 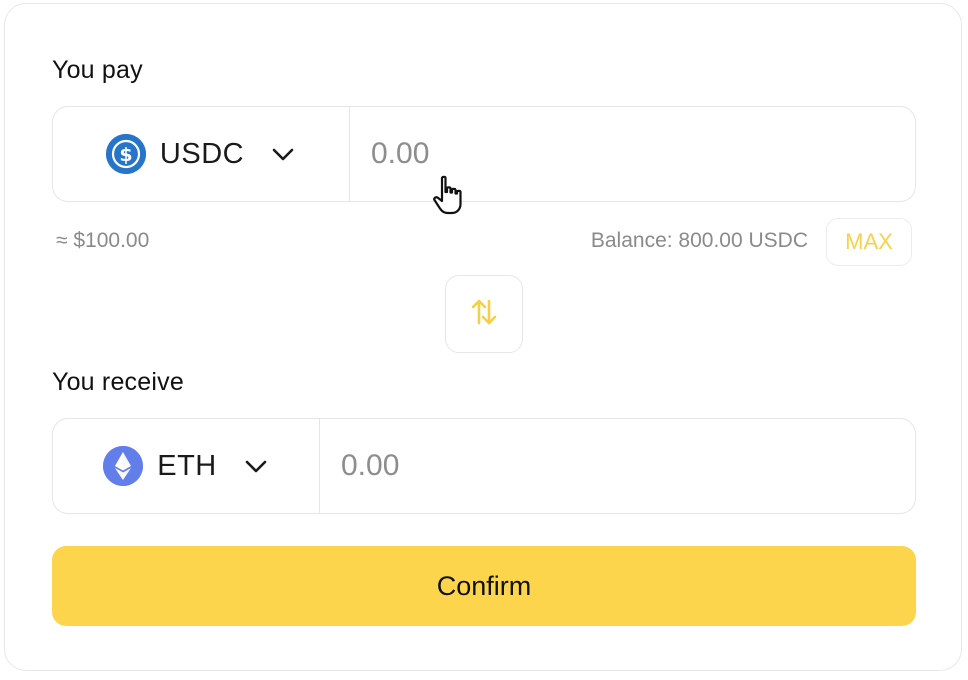 I want to click on pay-balance: Balance: 800.00 USDC, so click(x=699, y=240).